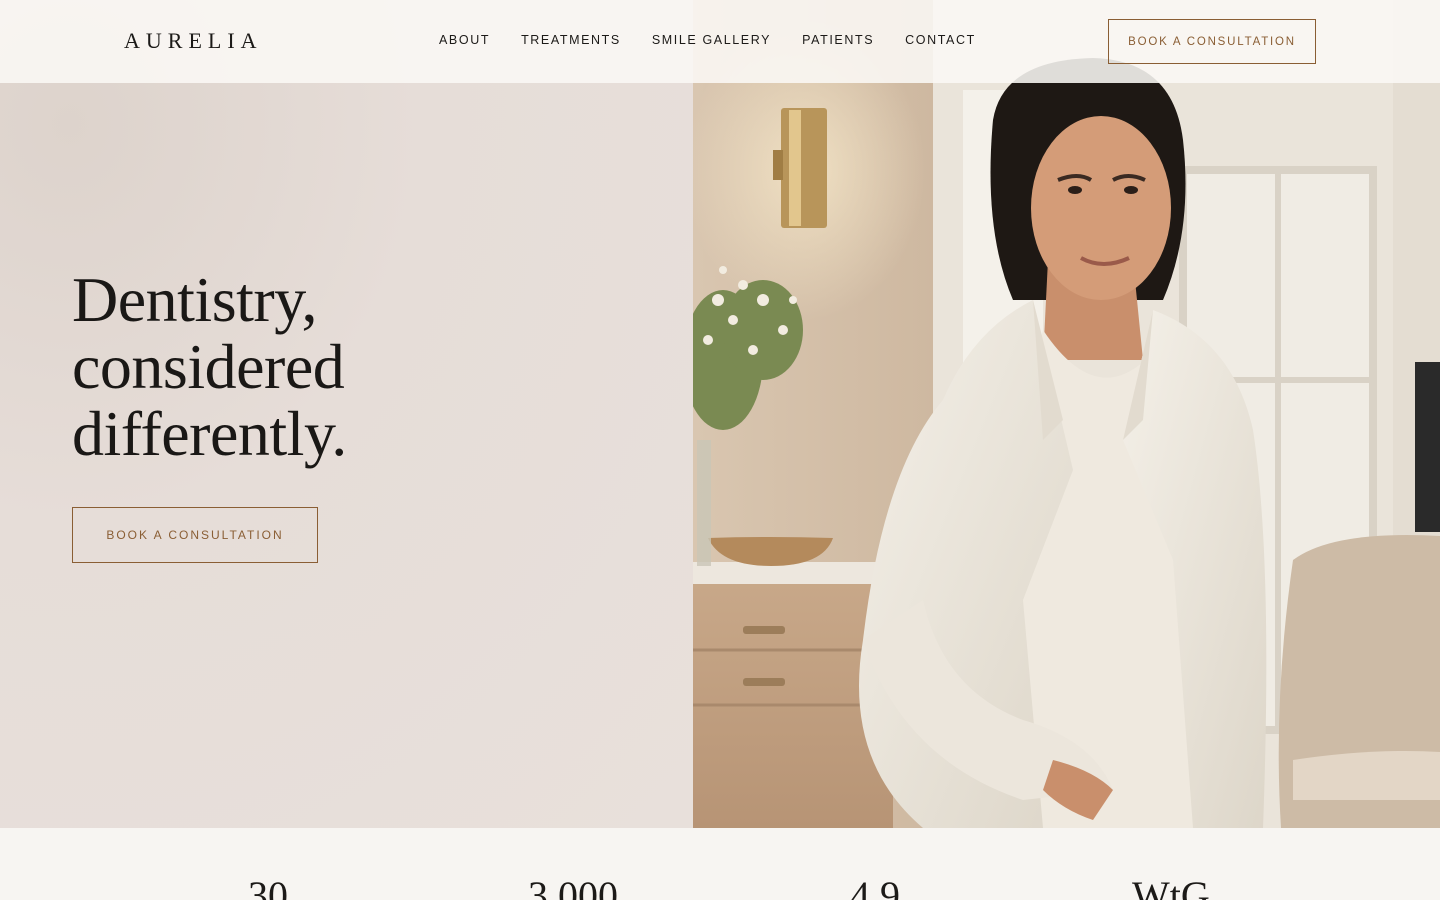  I want to click on stat-value-3: 4.9, so click(875, 886).